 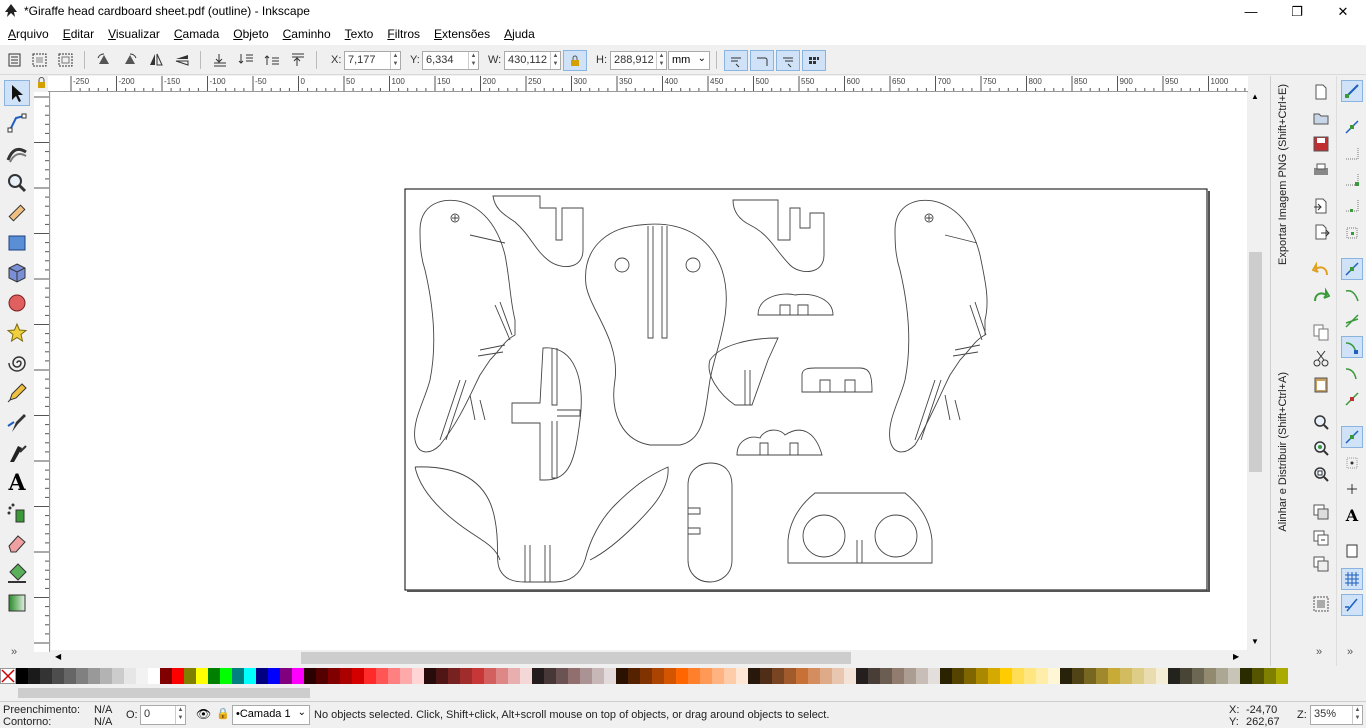 What do you see at coordinates (1321, 422) in the screenshot?
I see `zoom-selection-icon` at bounding box center [1321, 422].